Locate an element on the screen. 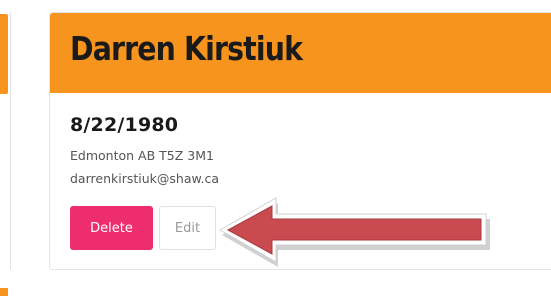 The image size is (551, 296). contact-email: darrenkirstiuk@shaw.ca is located at coordinates (145, 178).